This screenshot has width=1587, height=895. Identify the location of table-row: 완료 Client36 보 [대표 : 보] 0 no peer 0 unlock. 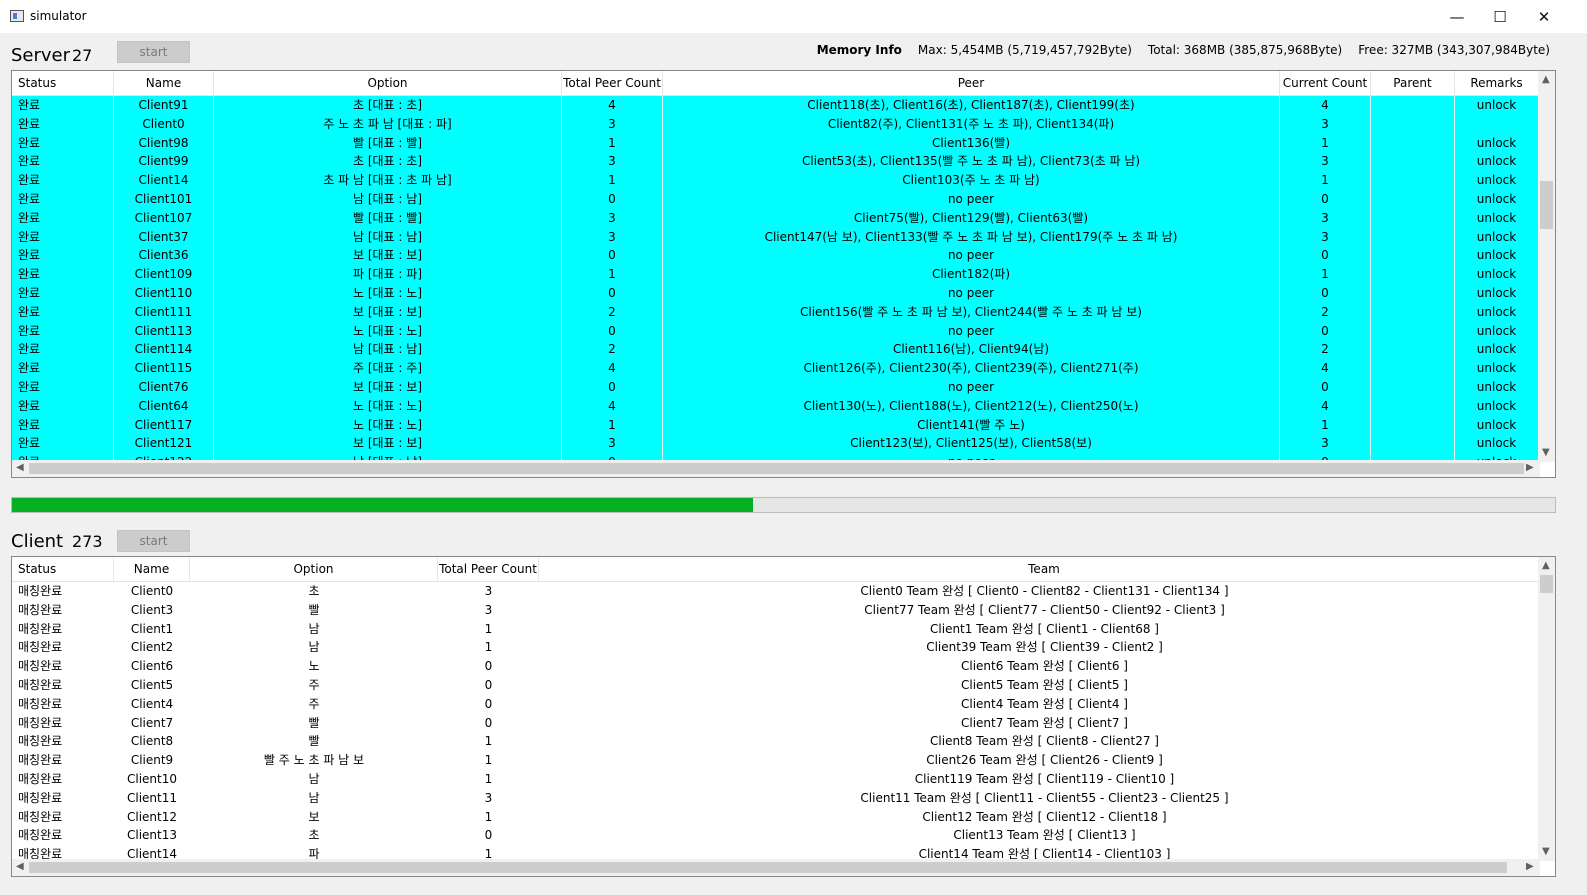
(775, 256).